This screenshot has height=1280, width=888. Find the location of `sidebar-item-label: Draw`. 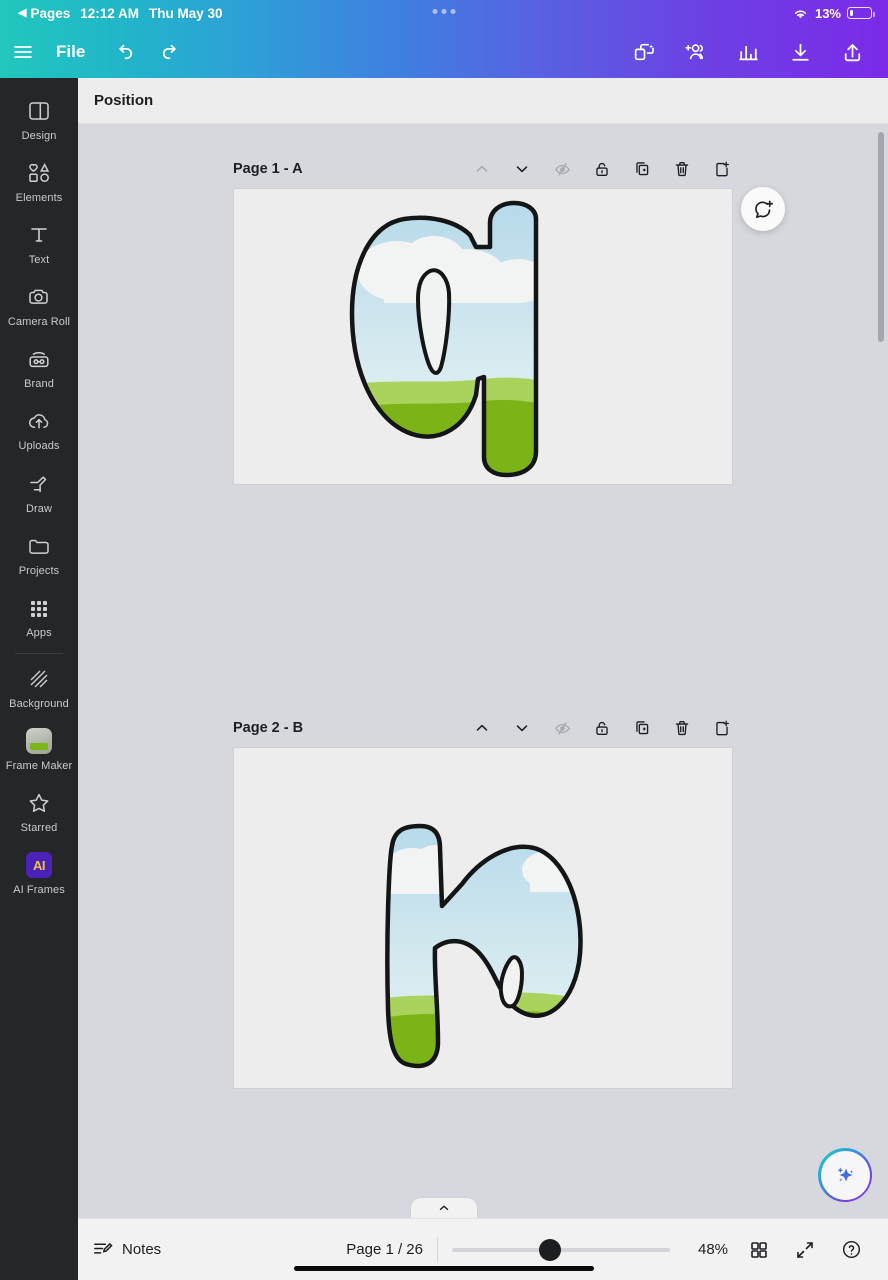

sidebar-item-label: Draw is located at coordinates (39, 508).